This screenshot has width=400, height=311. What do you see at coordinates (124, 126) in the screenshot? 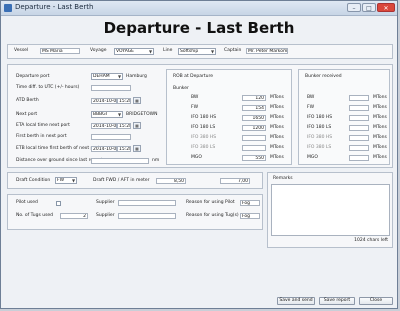
I see `eta-time-field: 15:28` at bounding box center [124, 126].